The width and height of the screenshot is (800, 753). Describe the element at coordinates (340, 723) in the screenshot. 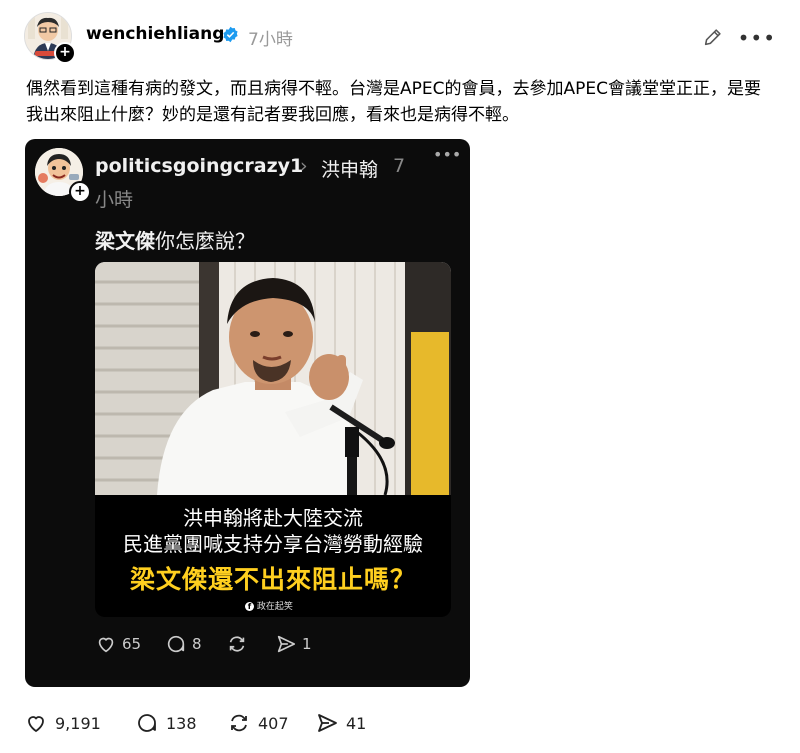

I see `share-button: 41` at that location.